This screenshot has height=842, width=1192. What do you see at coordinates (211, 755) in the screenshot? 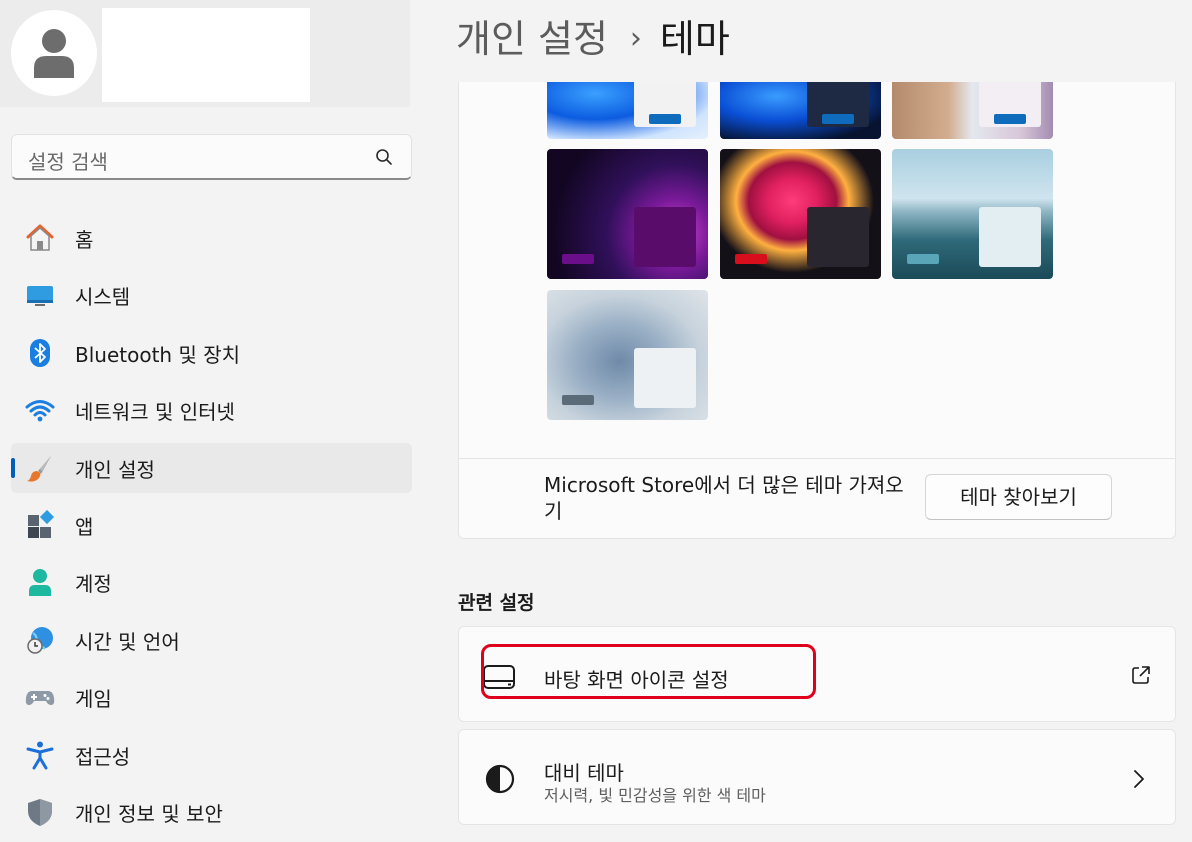
I see `sidebar-item-accessibility: 접근성` at bounding box center [211, 755].